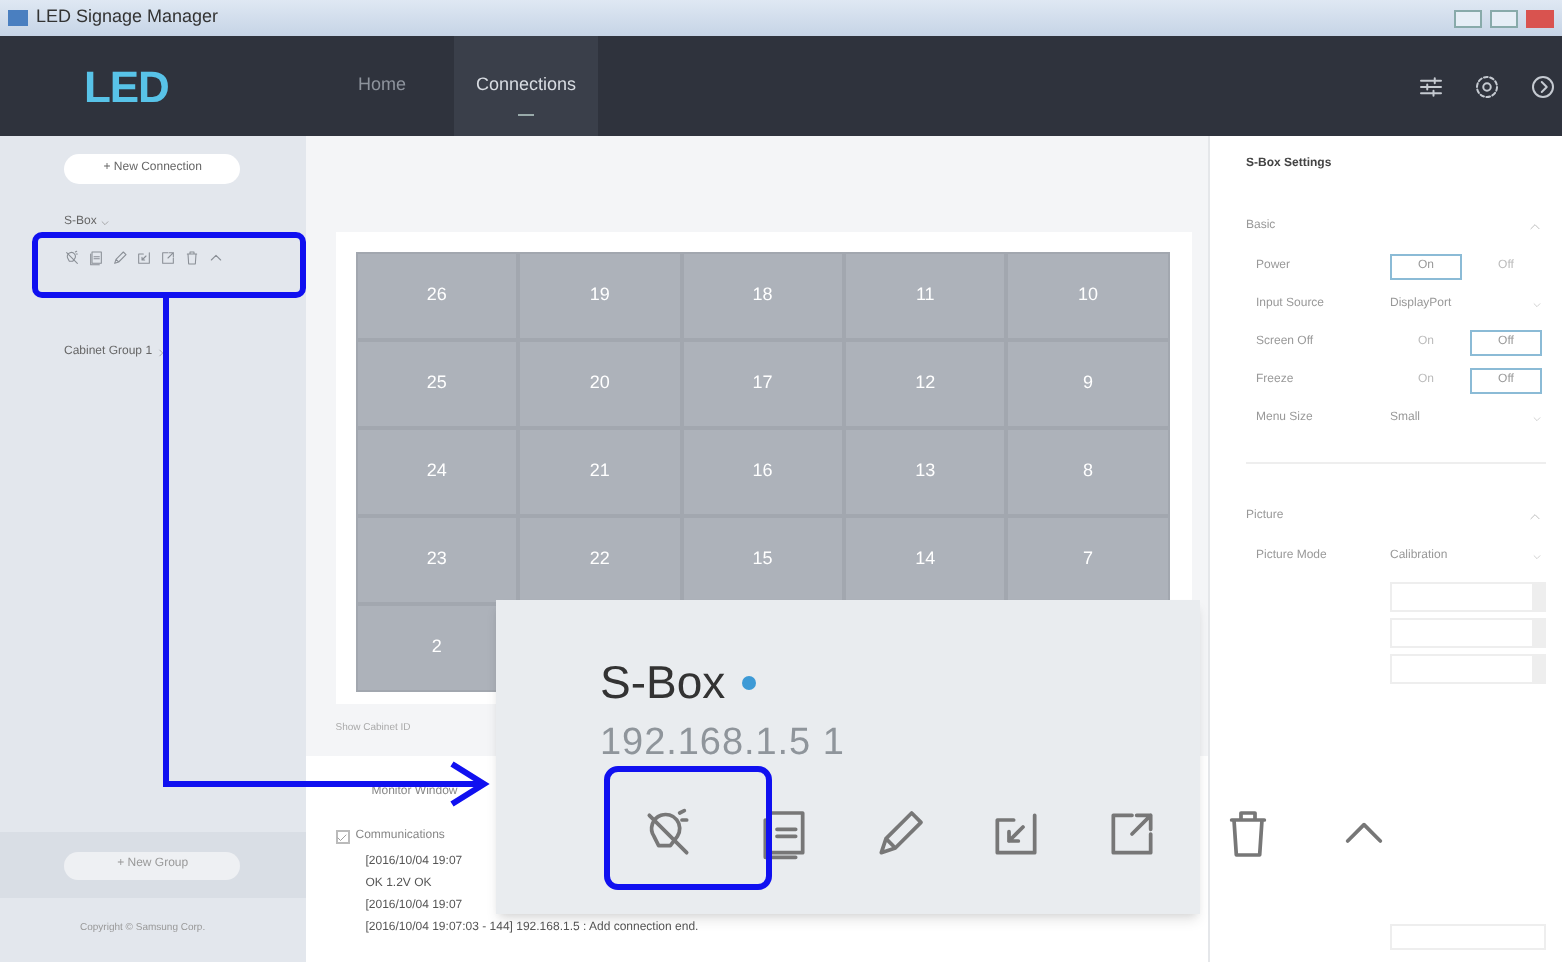 This screenshot has width=1562, height=962. What do you see at coordinates (762, 296) in the screenshot?
I see `cabinet-tile: 18` at bounding box center [762, 296].